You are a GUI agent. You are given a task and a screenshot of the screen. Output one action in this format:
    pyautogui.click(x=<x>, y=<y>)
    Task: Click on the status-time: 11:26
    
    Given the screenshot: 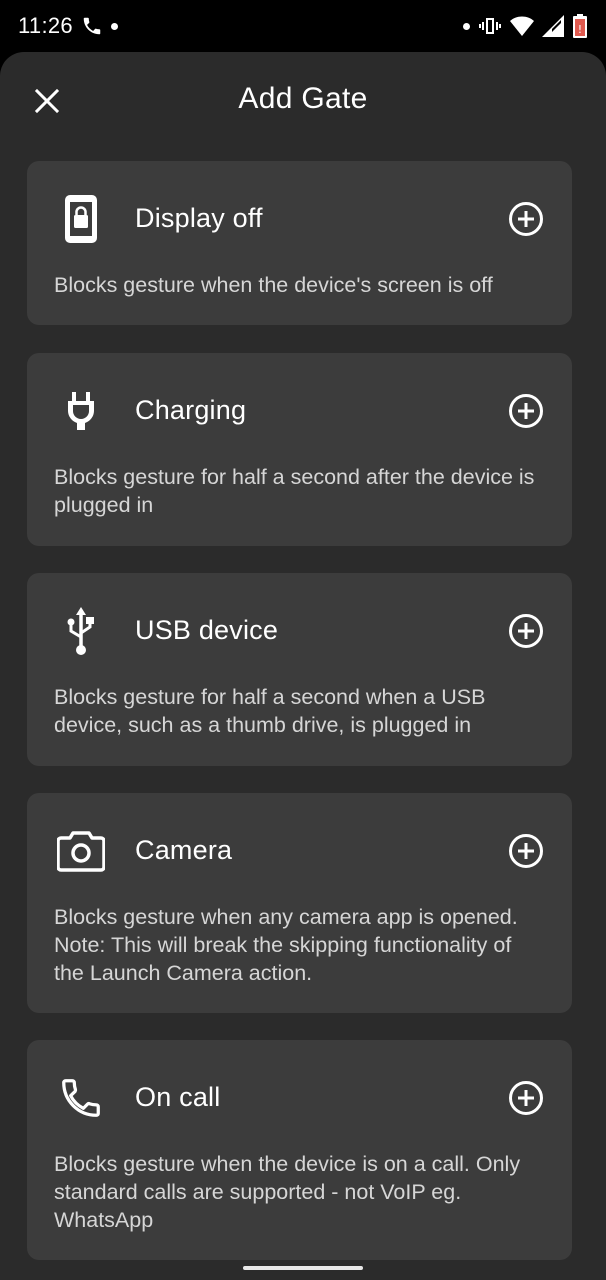 What is the action you would take?
    pyautogui.click(x=45, y=25)
    